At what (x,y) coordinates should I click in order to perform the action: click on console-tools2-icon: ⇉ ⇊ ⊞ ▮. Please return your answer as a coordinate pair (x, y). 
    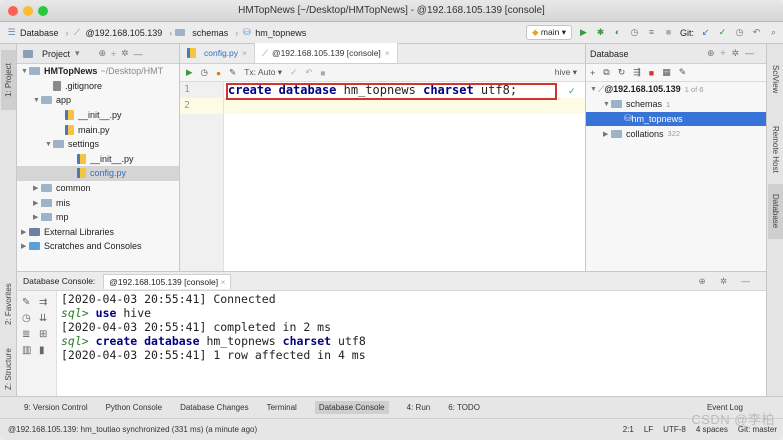
    Looking at the image, I should click on (43, 327).